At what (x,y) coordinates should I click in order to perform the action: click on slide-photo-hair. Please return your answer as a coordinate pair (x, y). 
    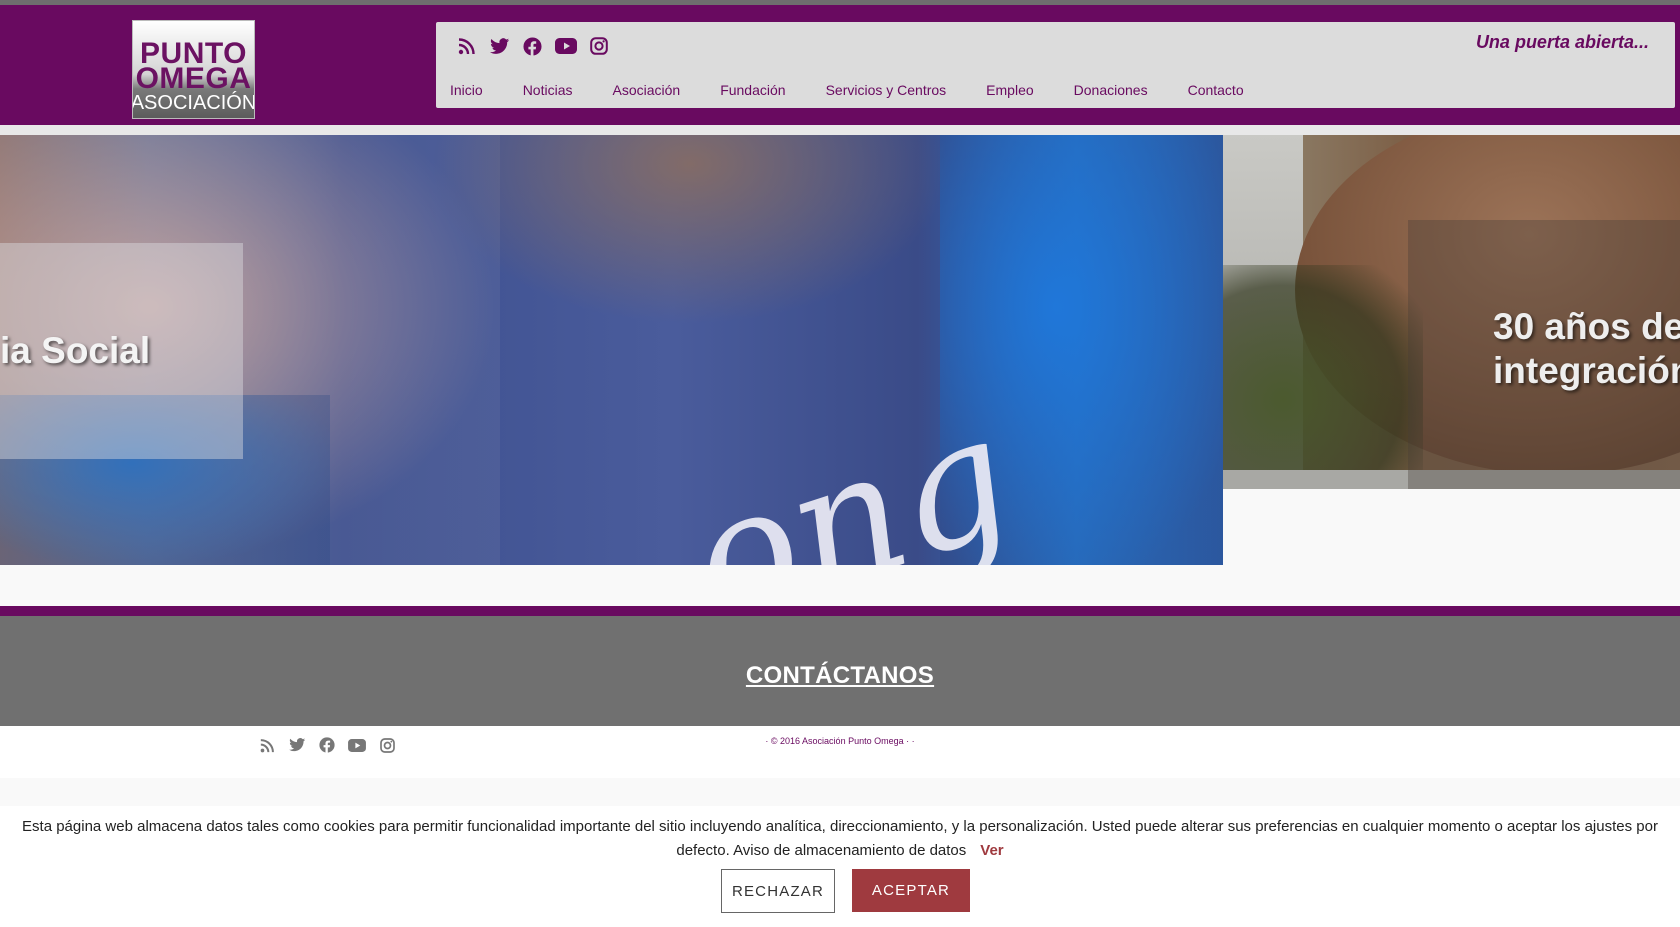
    Looking at the image, I should click on (690, 230).